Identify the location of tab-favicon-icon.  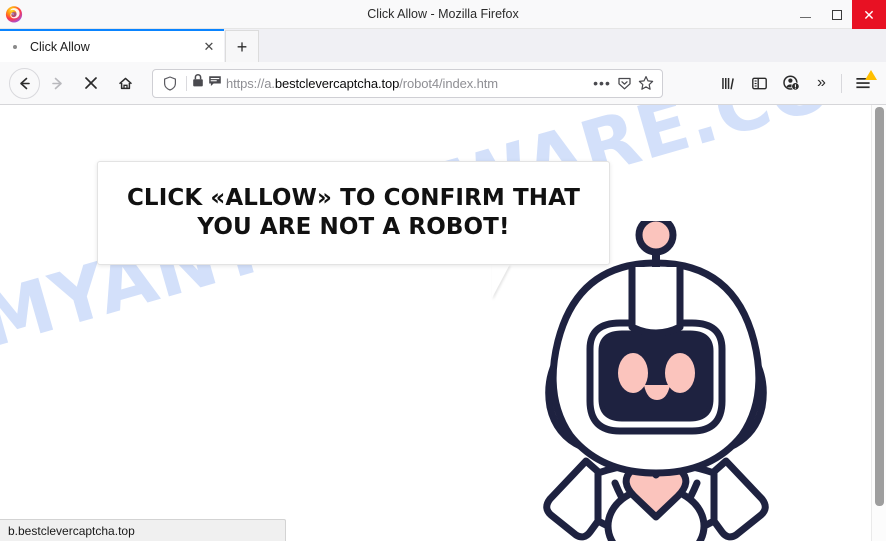
(15, 47).